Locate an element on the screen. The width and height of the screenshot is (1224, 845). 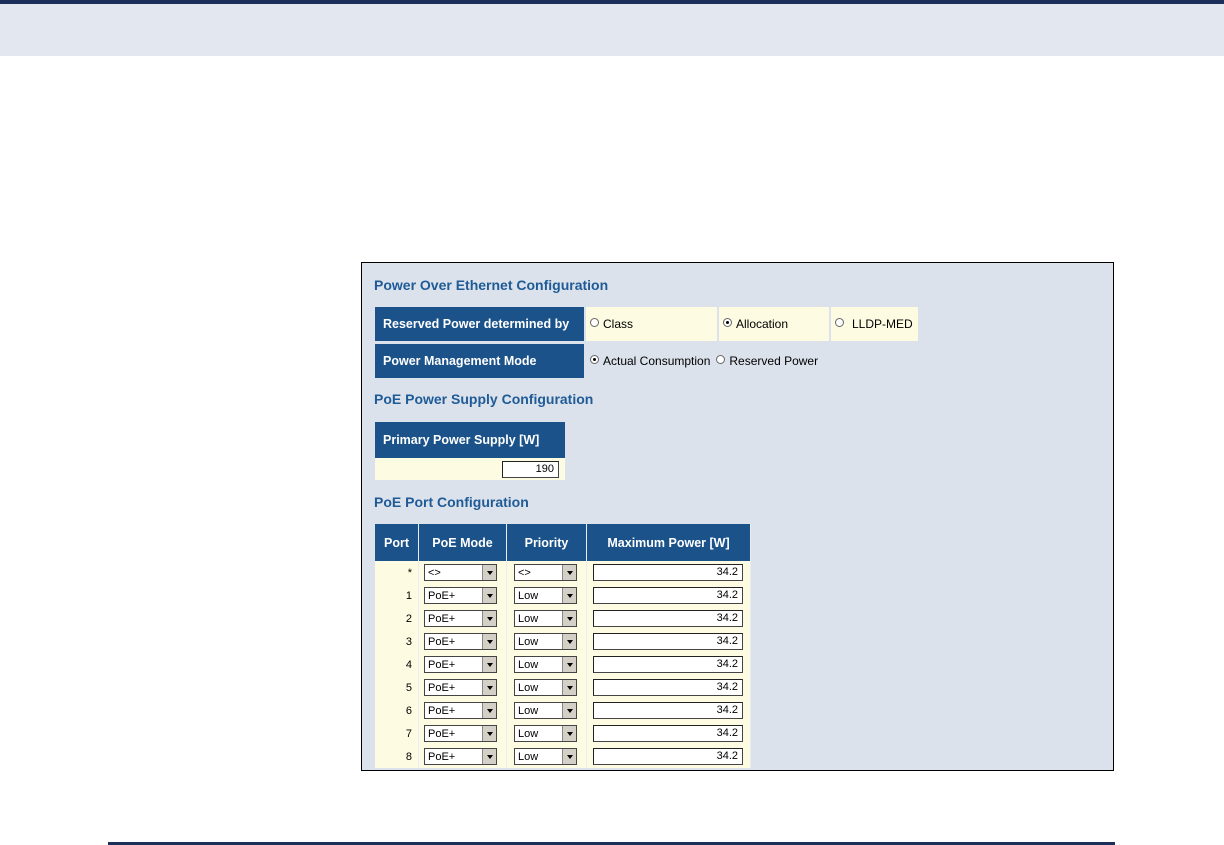
radio-allocation: Allocation is located at coordinates (774, 324).